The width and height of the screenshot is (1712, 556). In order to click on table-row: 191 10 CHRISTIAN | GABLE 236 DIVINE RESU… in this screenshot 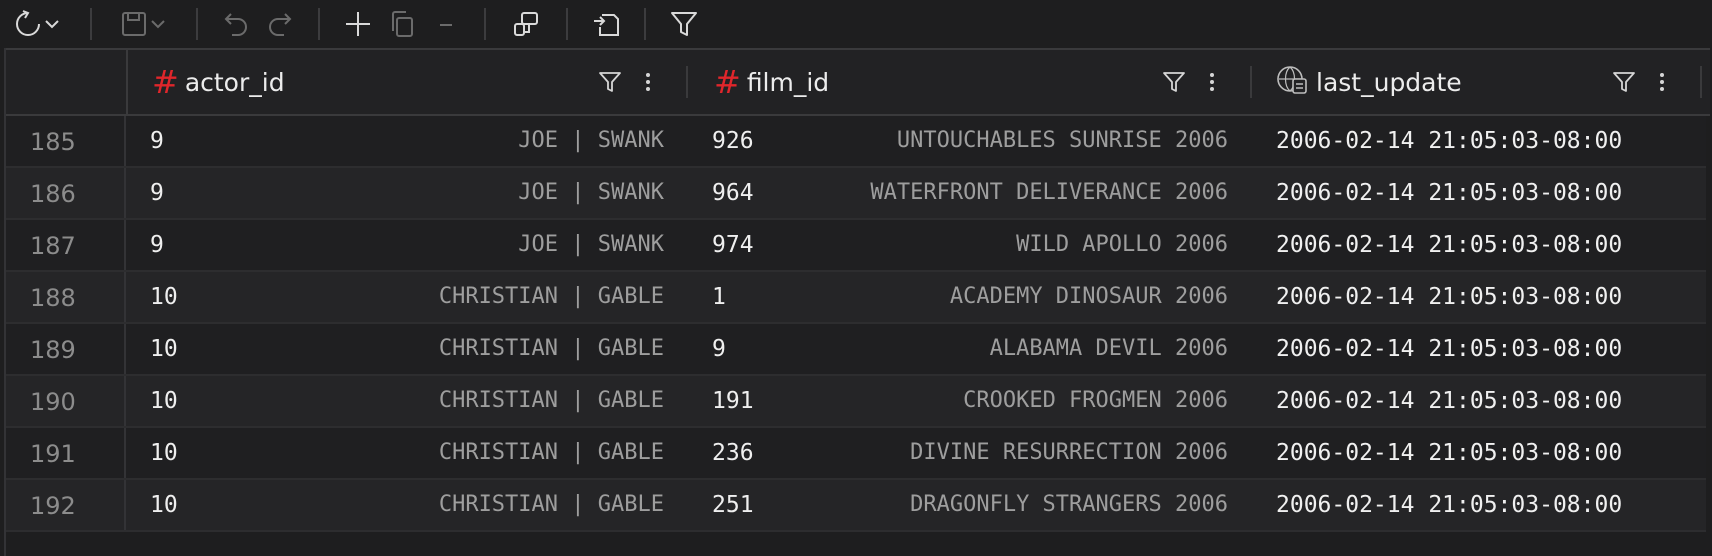, I will do `click(856, 454)`.